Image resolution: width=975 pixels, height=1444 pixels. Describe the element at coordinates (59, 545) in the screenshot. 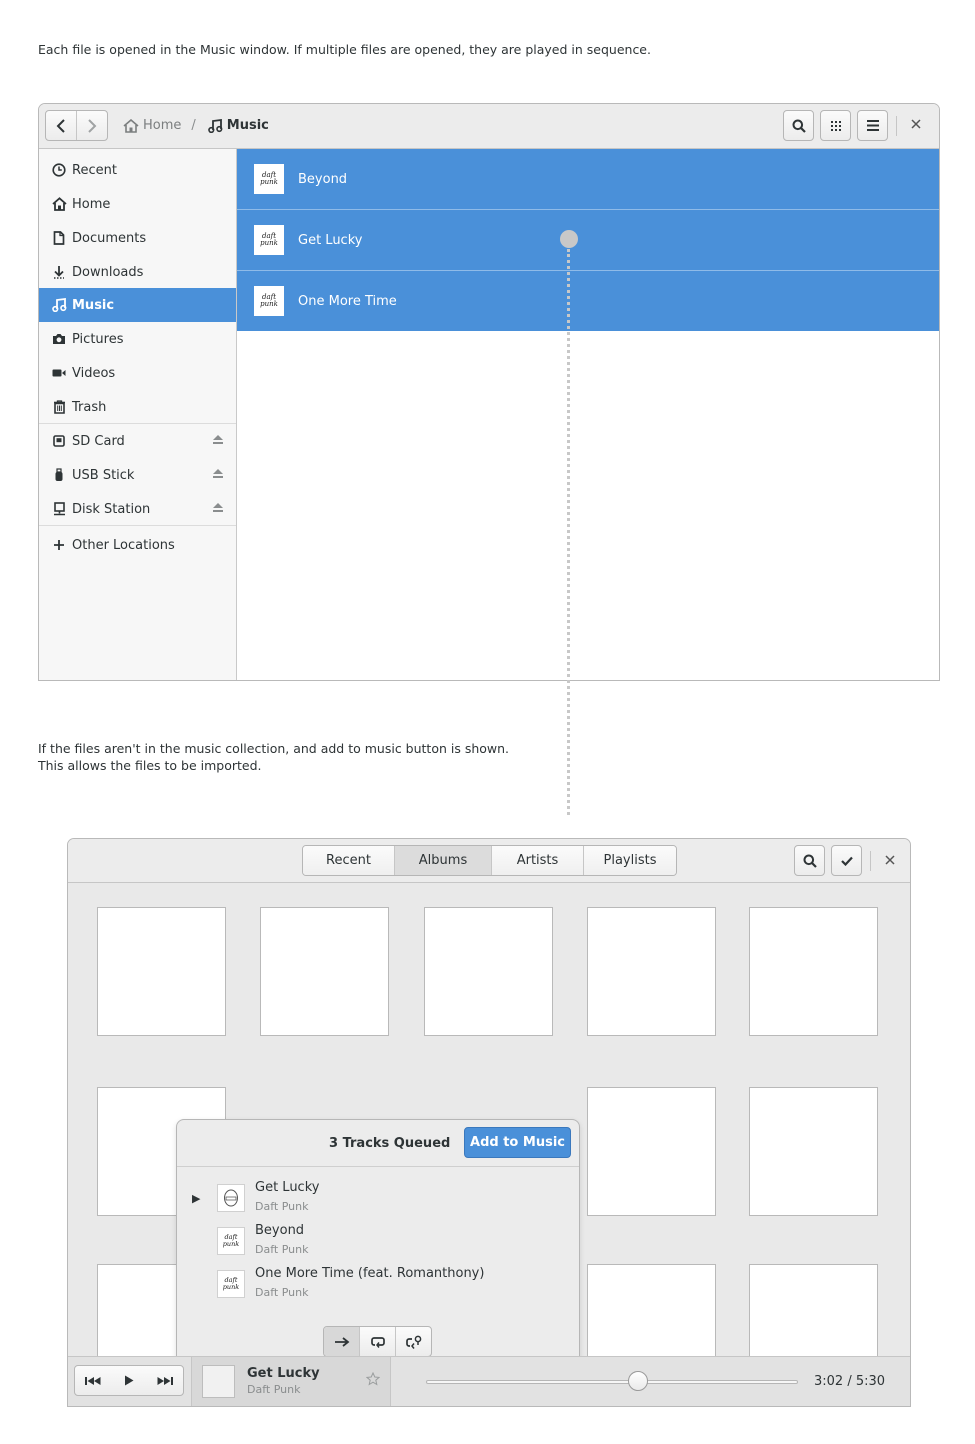

I see `plus-icon` at that location.